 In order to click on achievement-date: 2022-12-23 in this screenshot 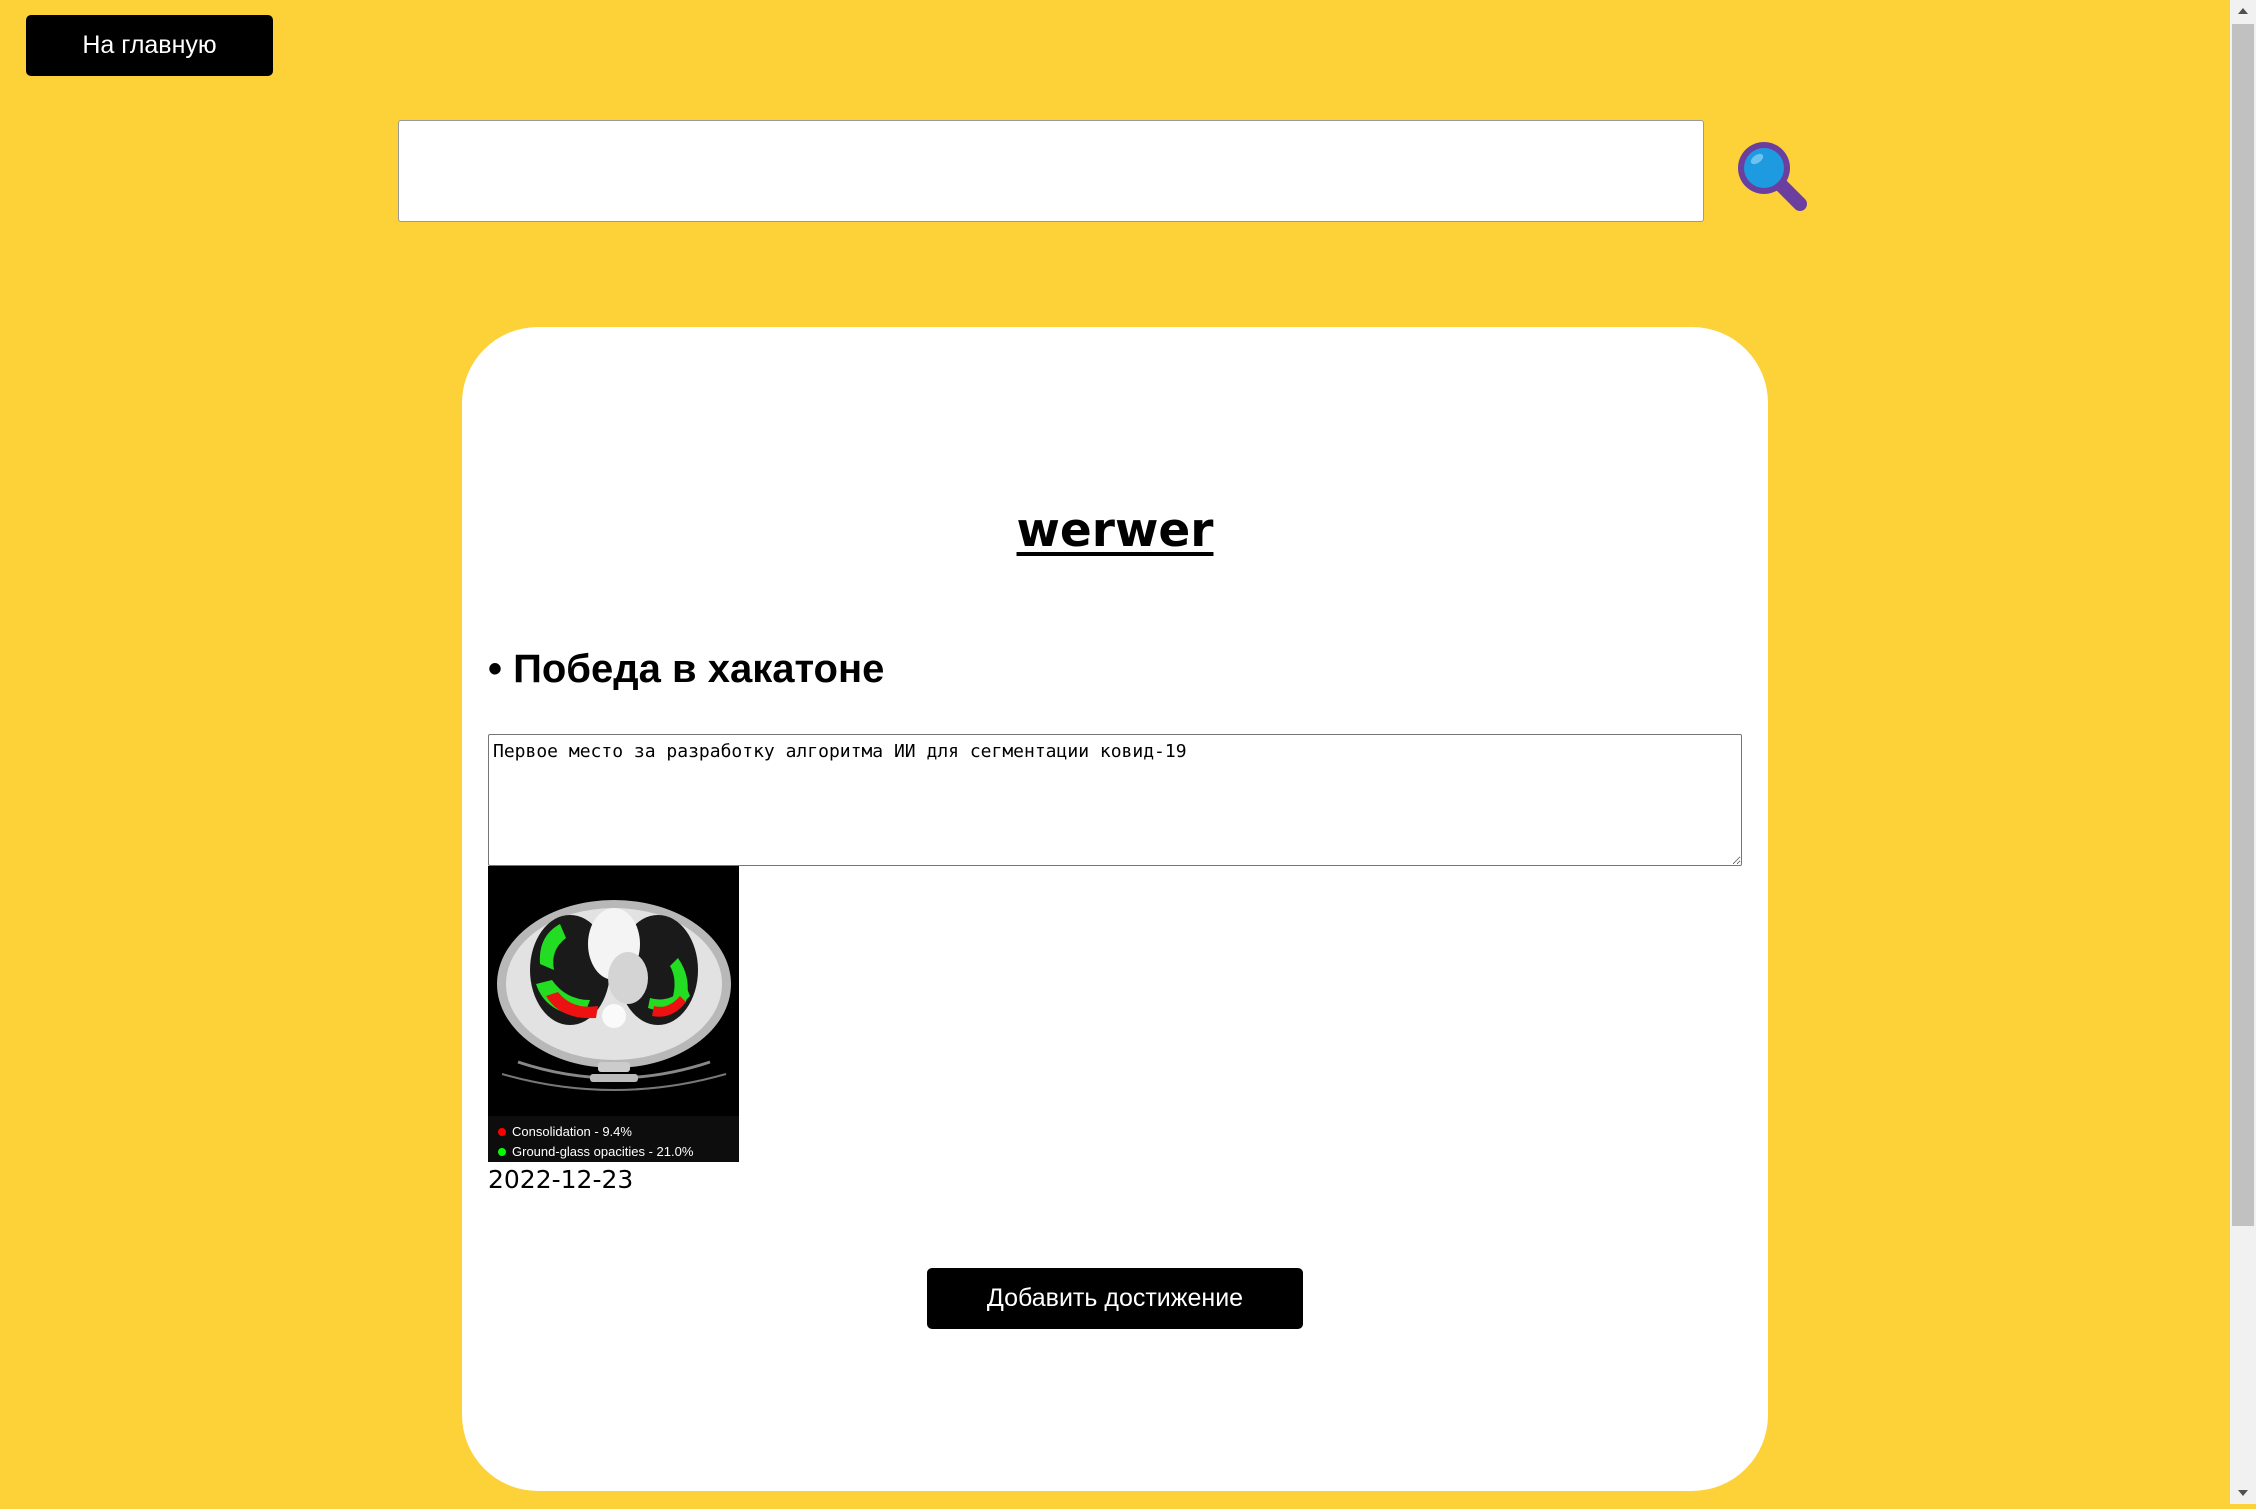, I will do `click(561, 1179)`.